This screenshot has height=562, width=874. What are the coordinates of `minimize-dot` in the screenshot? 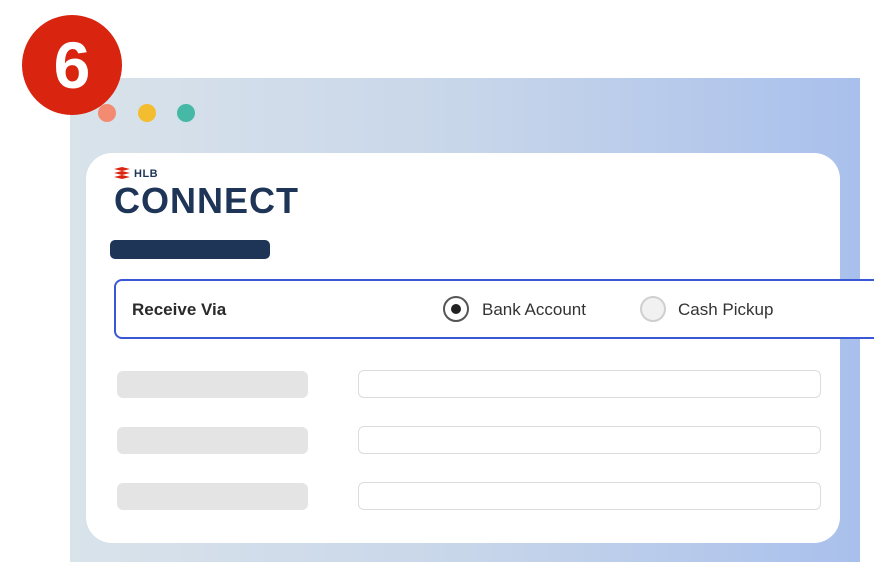 It's located at (147, 113).